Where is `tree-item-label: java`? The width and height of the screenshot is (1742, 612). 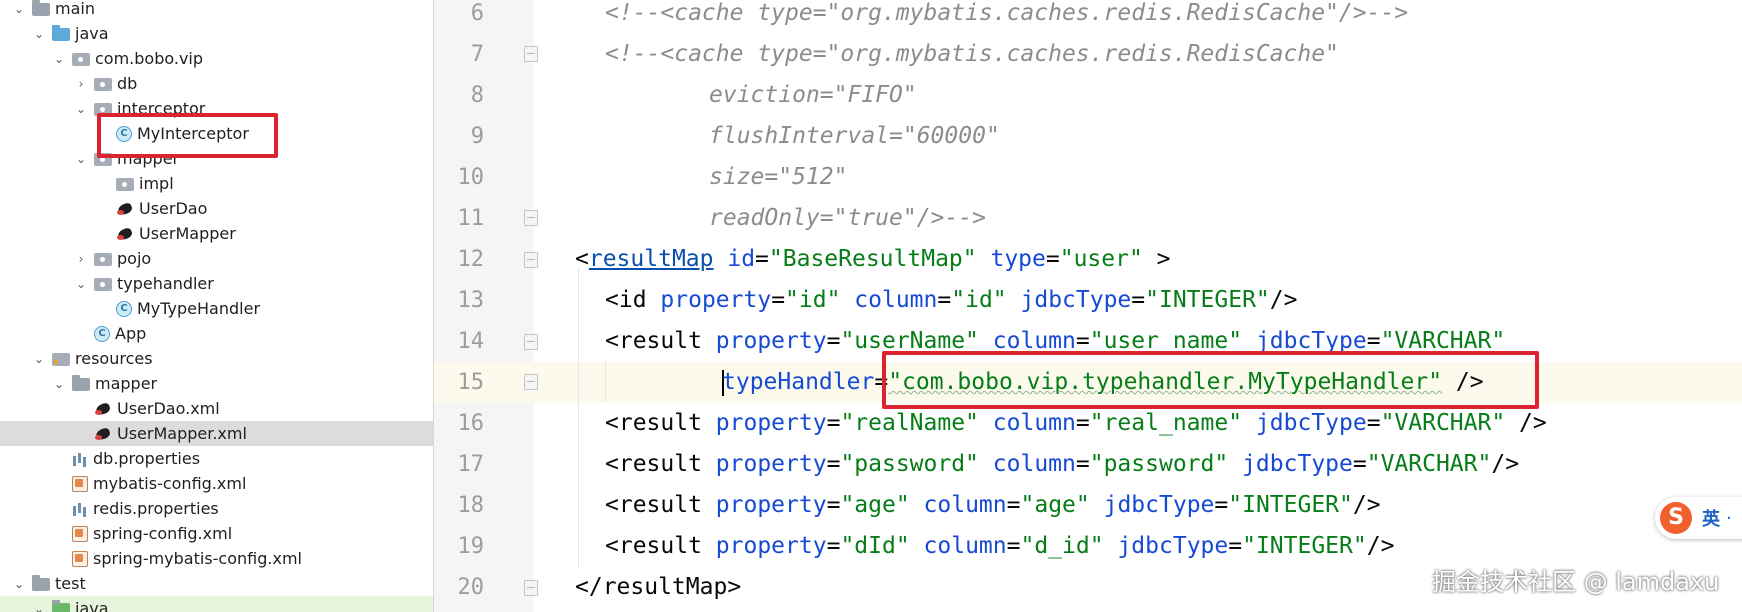
tree-item-label: java is located at coordinates (92, 33).